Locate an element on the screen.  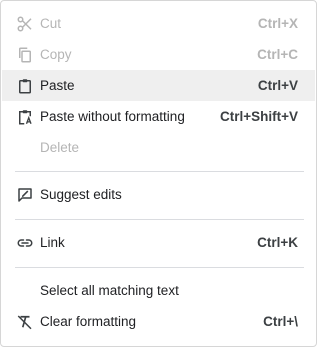
menu-item-delete: Delete is located at coordinates (158, 147).